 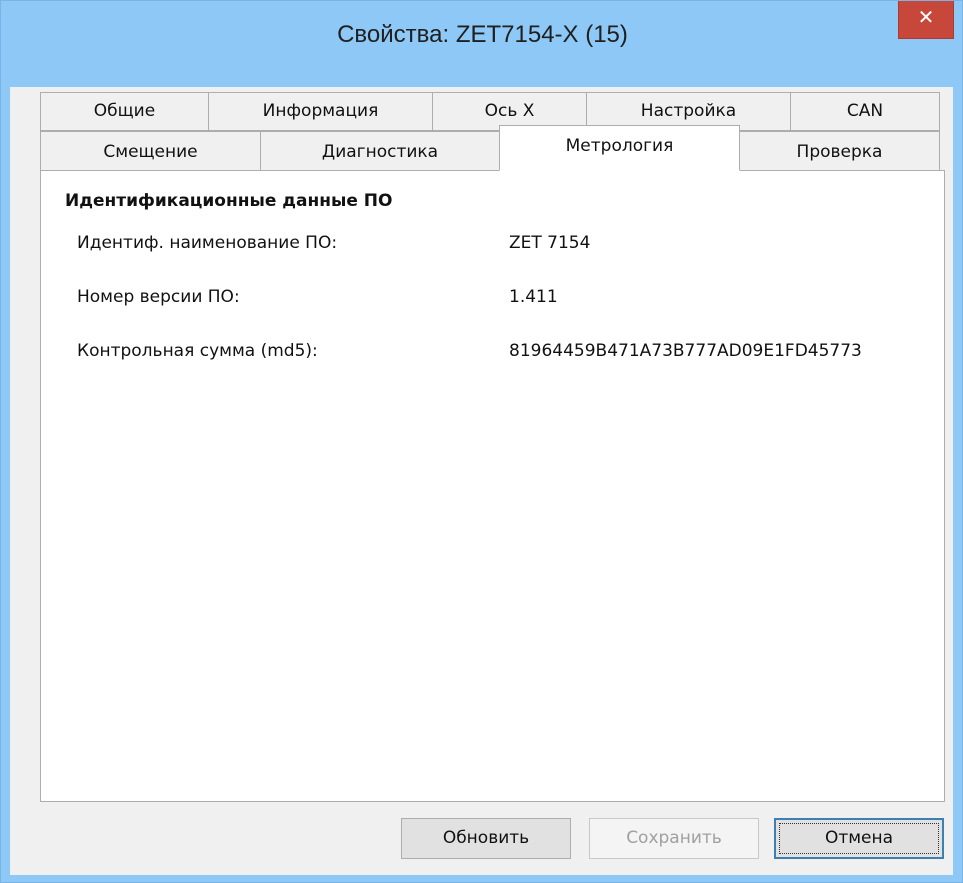 I want to click on close-icon: ✕, so click(x=926, y=17).